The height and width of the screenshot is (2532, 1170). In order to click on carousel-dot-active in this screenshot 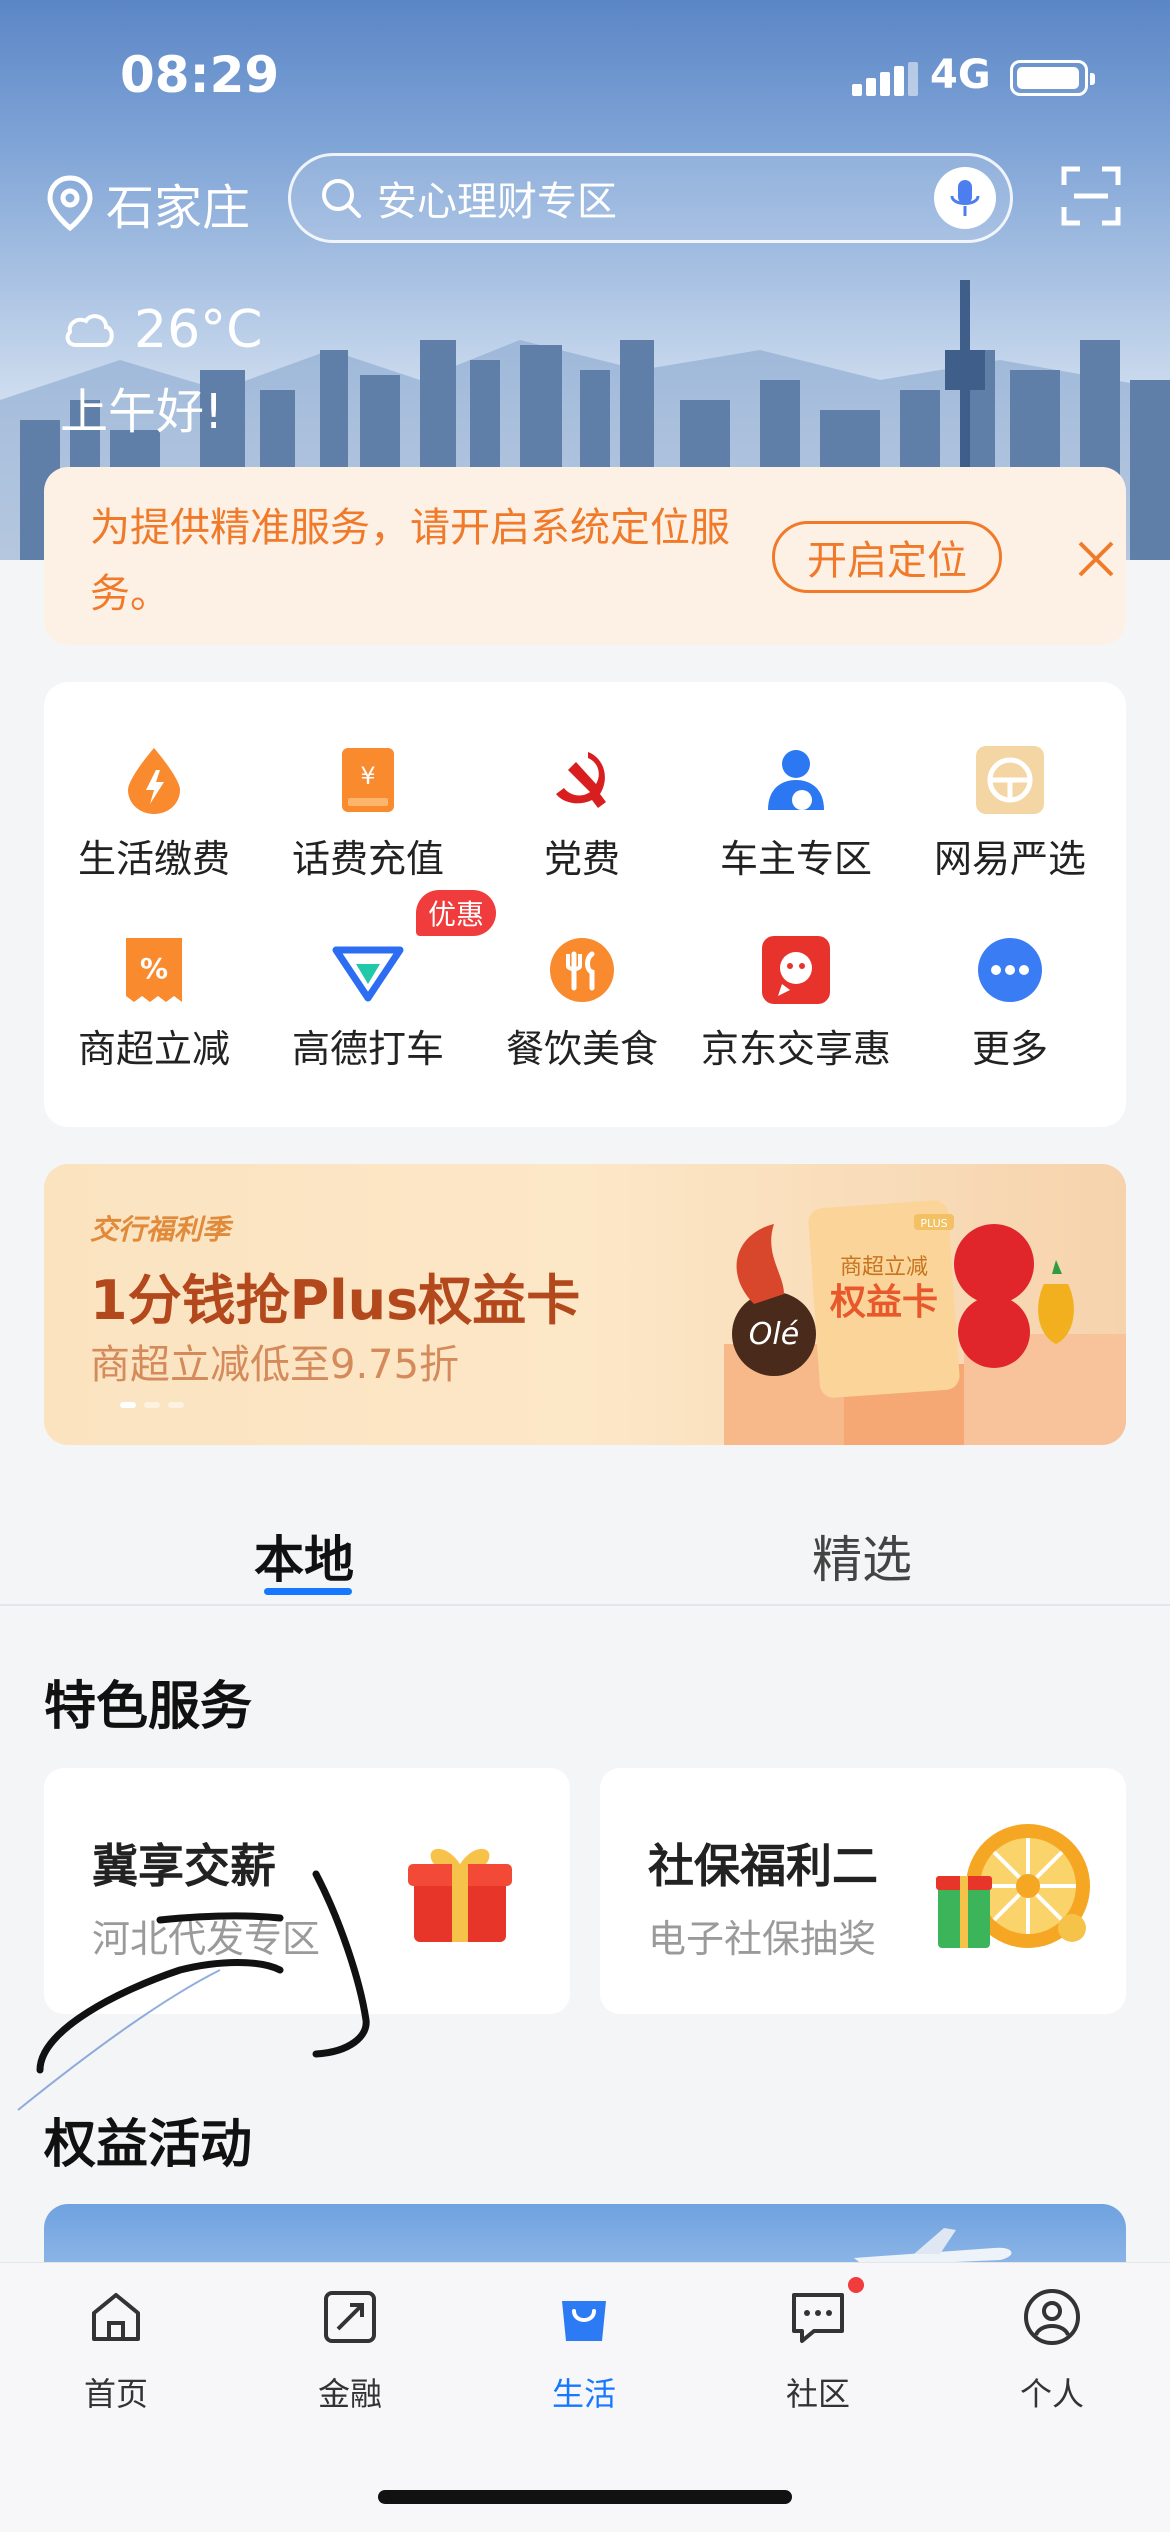, I will do `click(128, 1405)`.